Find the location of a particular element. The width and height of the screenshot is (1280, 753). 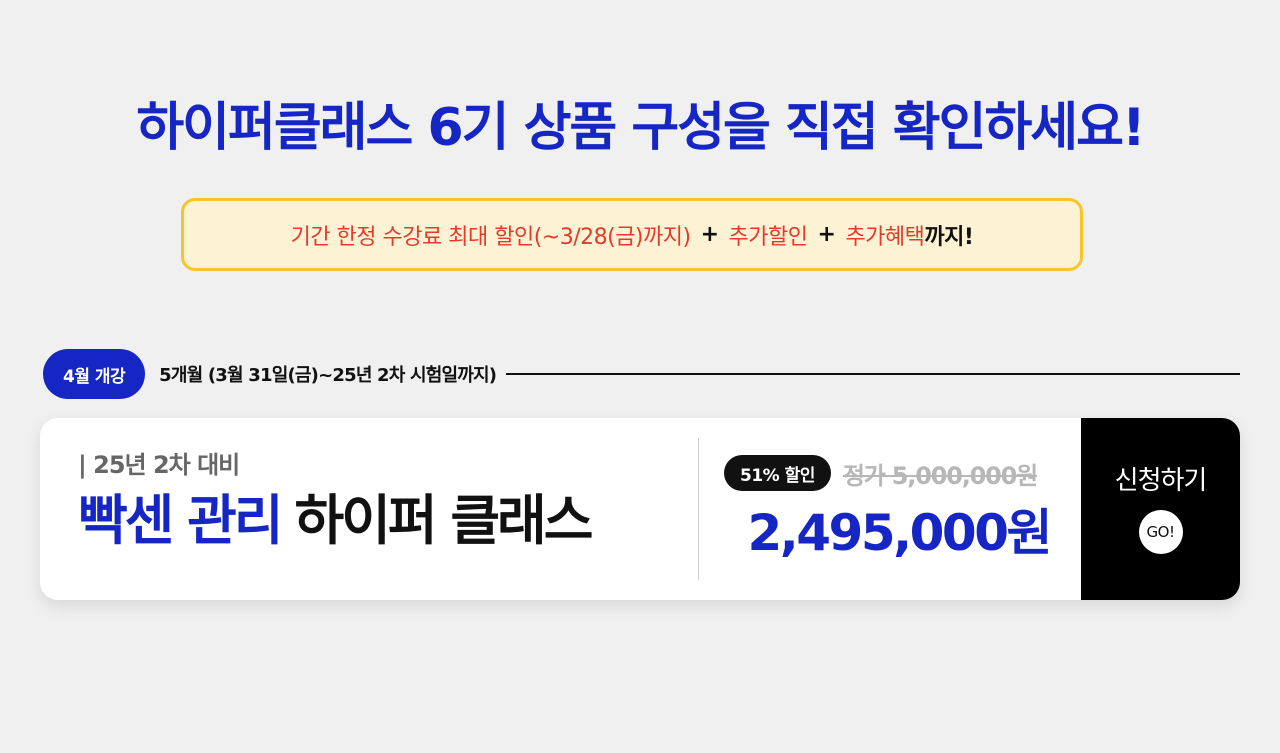

go-badge: GO! is located at coordinates (1160, 532).